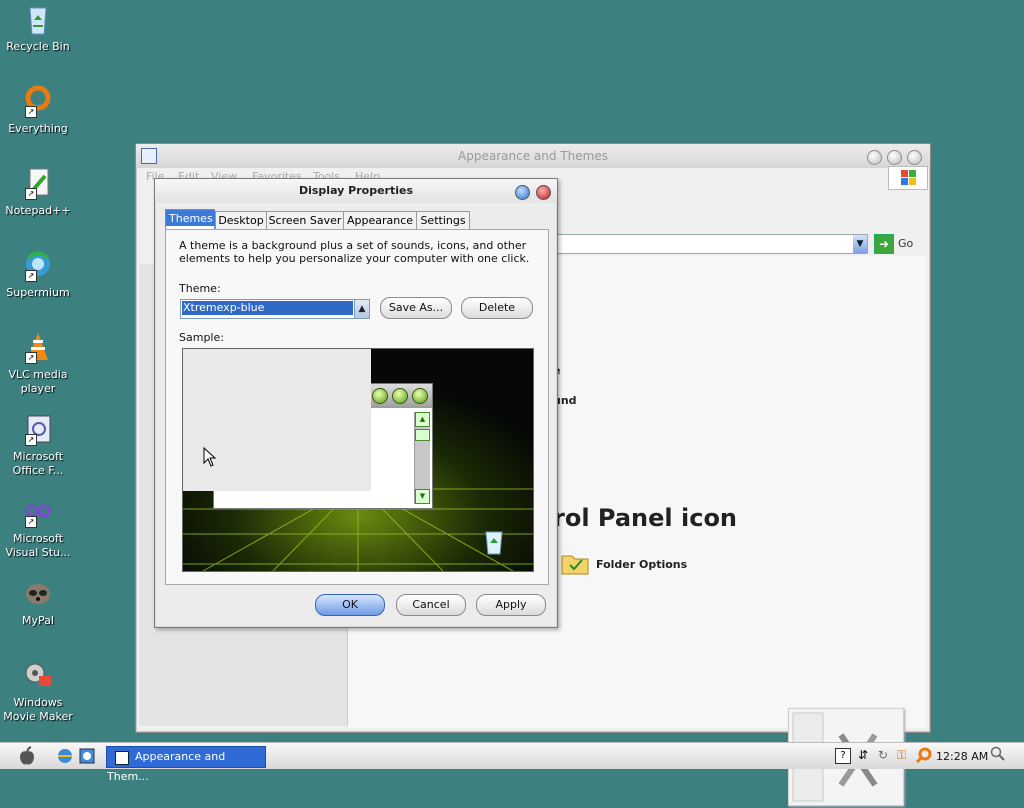  I want to click on dialog-title: Display Properties, so click(356, 190).